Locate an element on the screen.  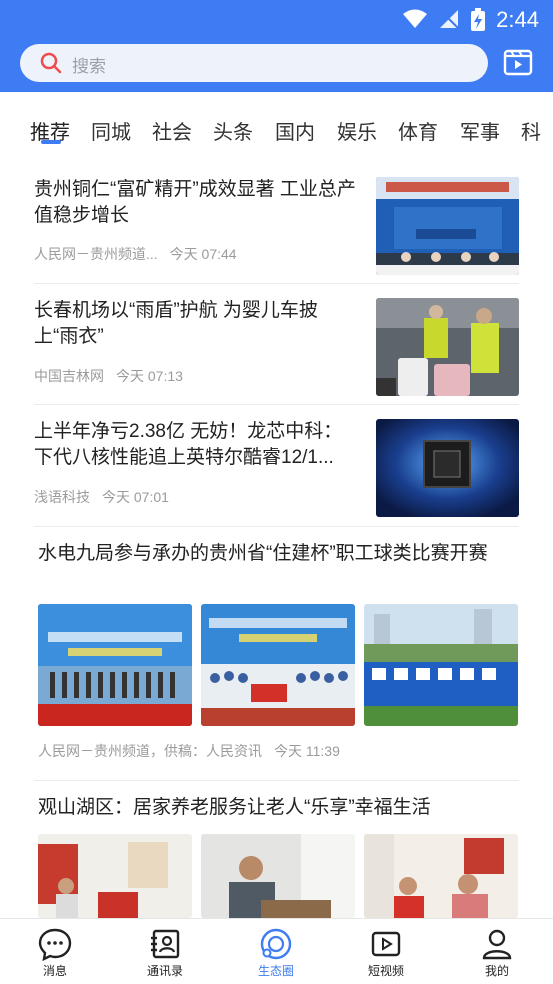
wifi-icon is located at coordinates (415, 18).